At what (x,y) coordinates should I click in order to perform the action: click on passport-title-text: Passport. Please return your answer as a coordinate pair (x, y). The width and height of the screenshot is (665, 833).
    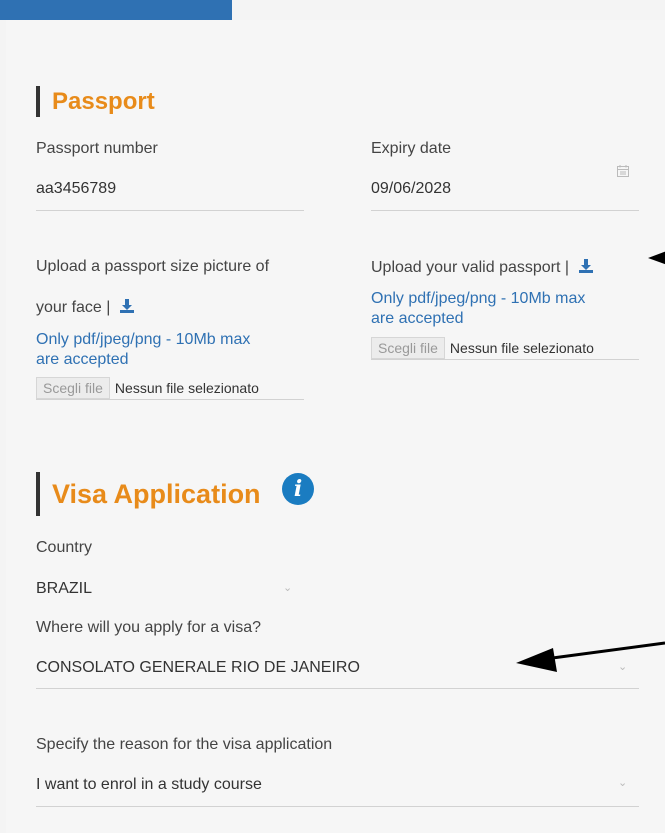
    Looking at the image, I should click on (103, 101).